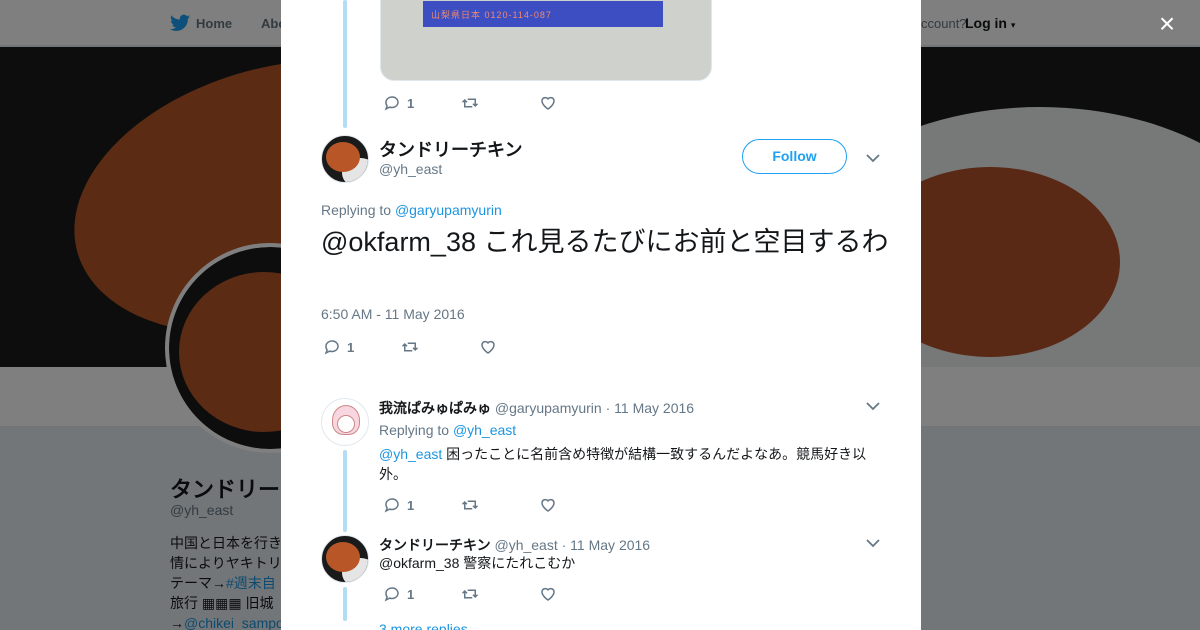  What do you see at coordinates (435, 545) in the screenshot?
I see `reply-author-name: タンドリーチキン` at bounding box center [435, 545].